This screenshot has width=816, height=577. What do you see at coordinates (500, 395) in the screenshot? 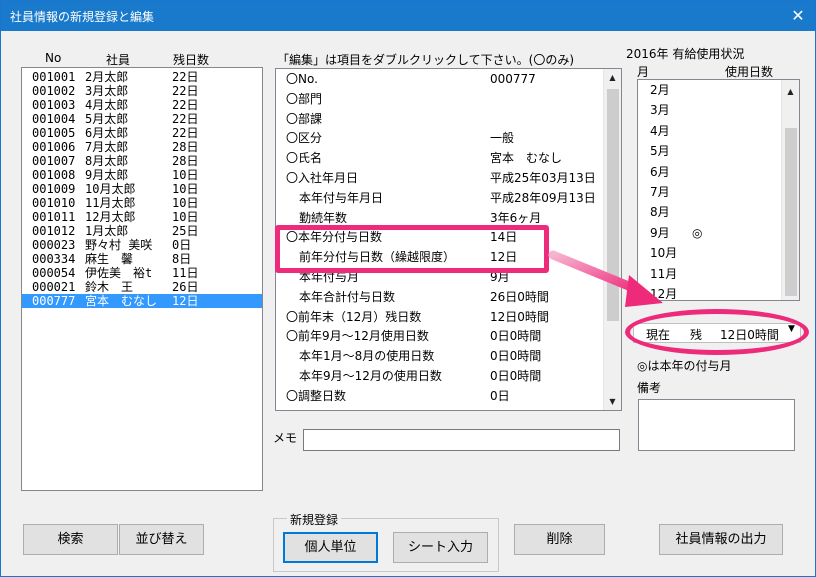
I see `field-value: 0日` at bounding box center [500, 395].